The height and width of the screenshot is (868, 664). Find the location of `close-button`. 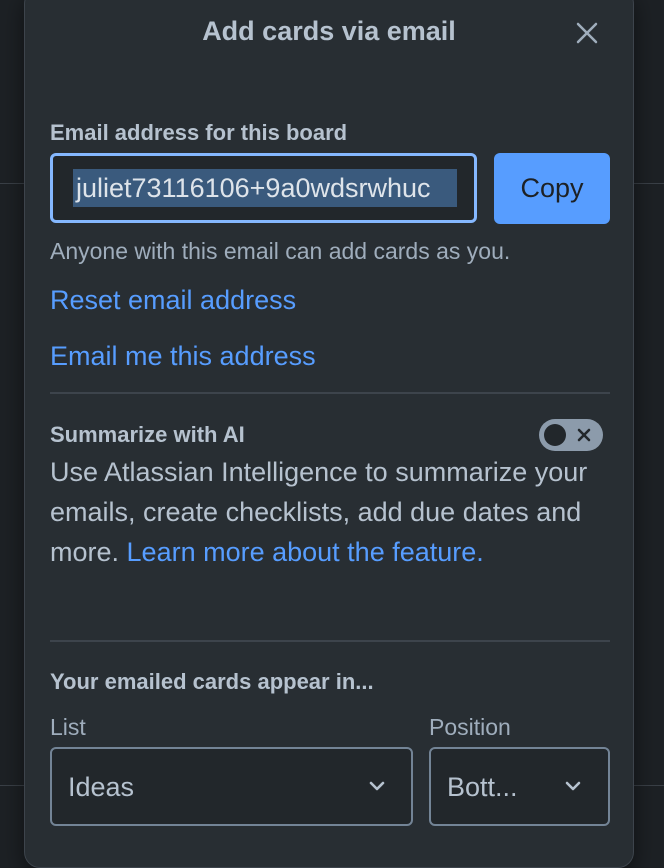

close-button is located at coordinates (587, 33).